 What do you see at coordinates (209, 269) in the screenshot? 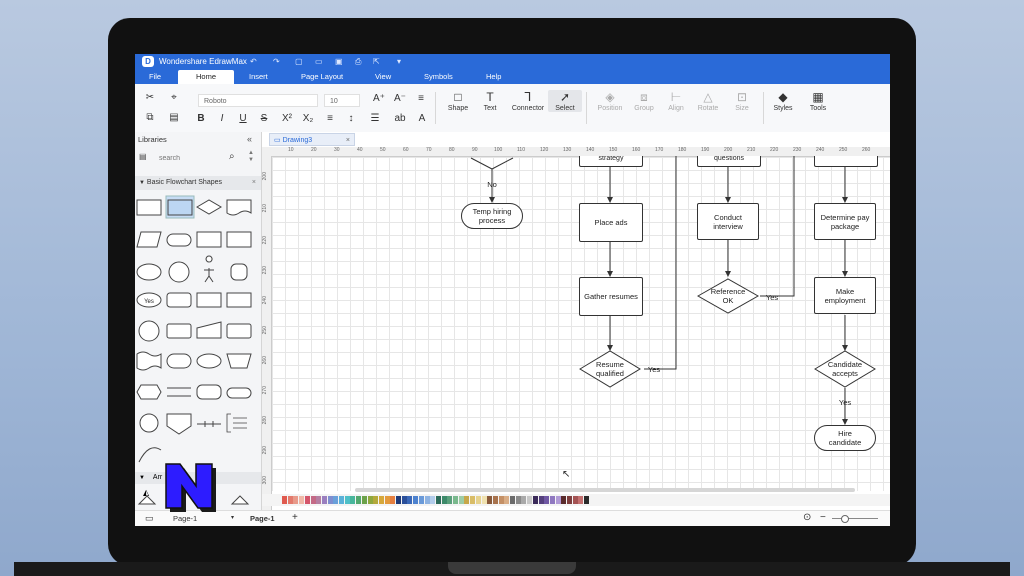
I see `actor-shape` at bounding box center [209, 269].